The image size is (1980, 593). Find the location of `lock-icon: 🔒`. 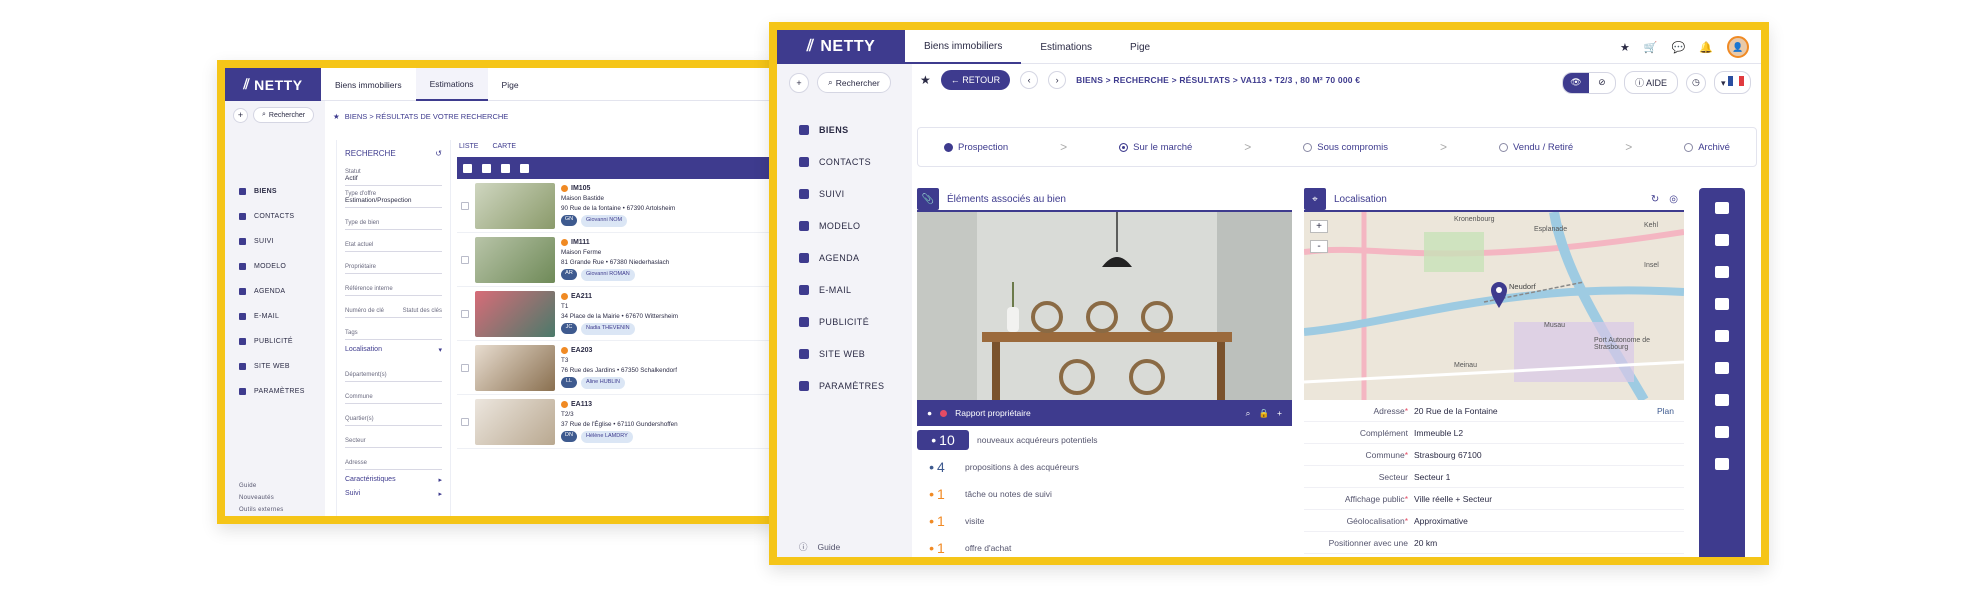

lock-icon: 🔒 is located at coordinates (1263, 413).